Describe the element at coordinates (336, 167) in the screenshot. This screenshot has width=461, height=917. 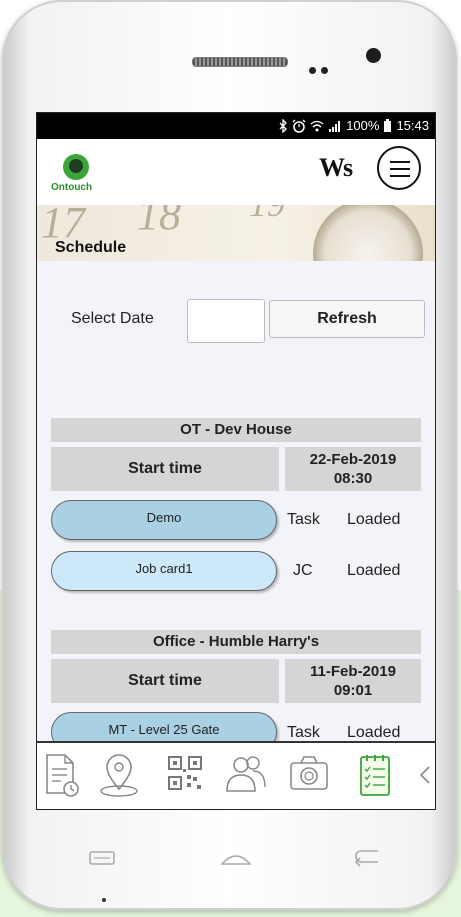
I see `brand-logo: Ws` at that location.